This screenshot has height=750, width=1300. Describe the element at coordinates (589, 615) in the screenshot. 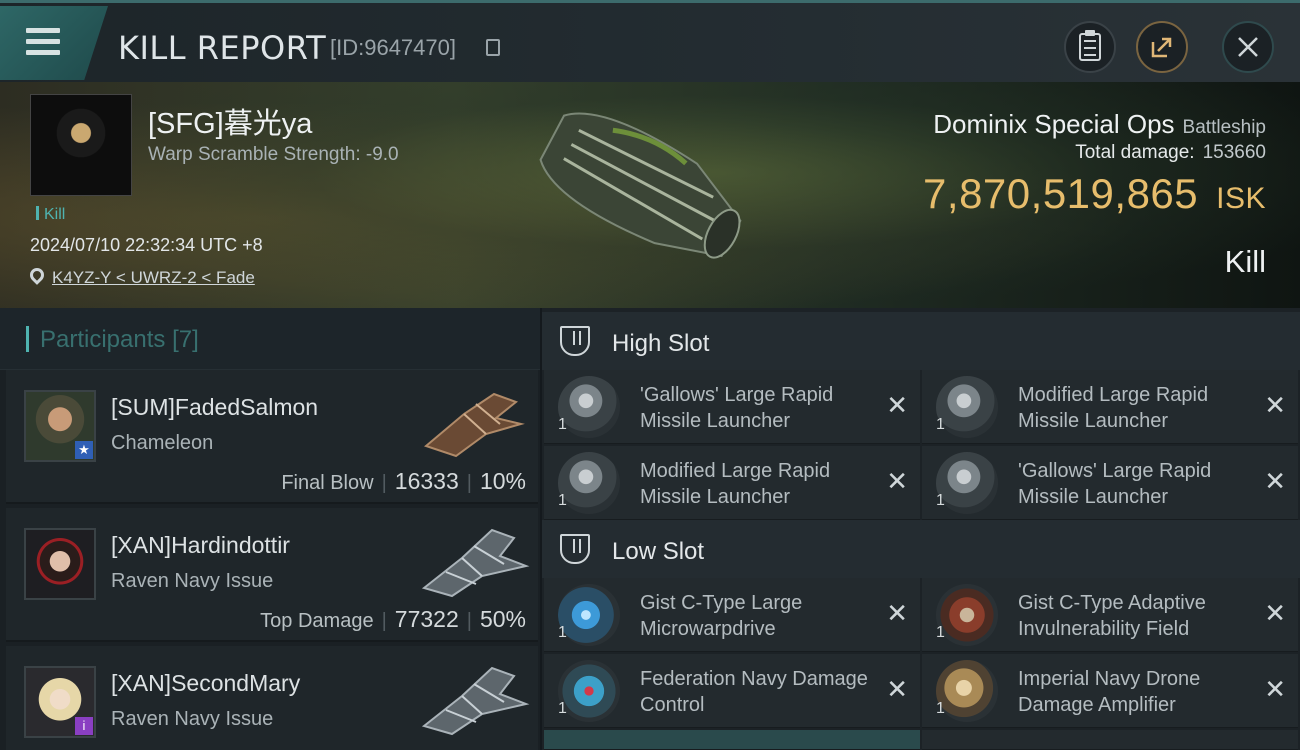

I see `microwarpdrive-icon` at that location.